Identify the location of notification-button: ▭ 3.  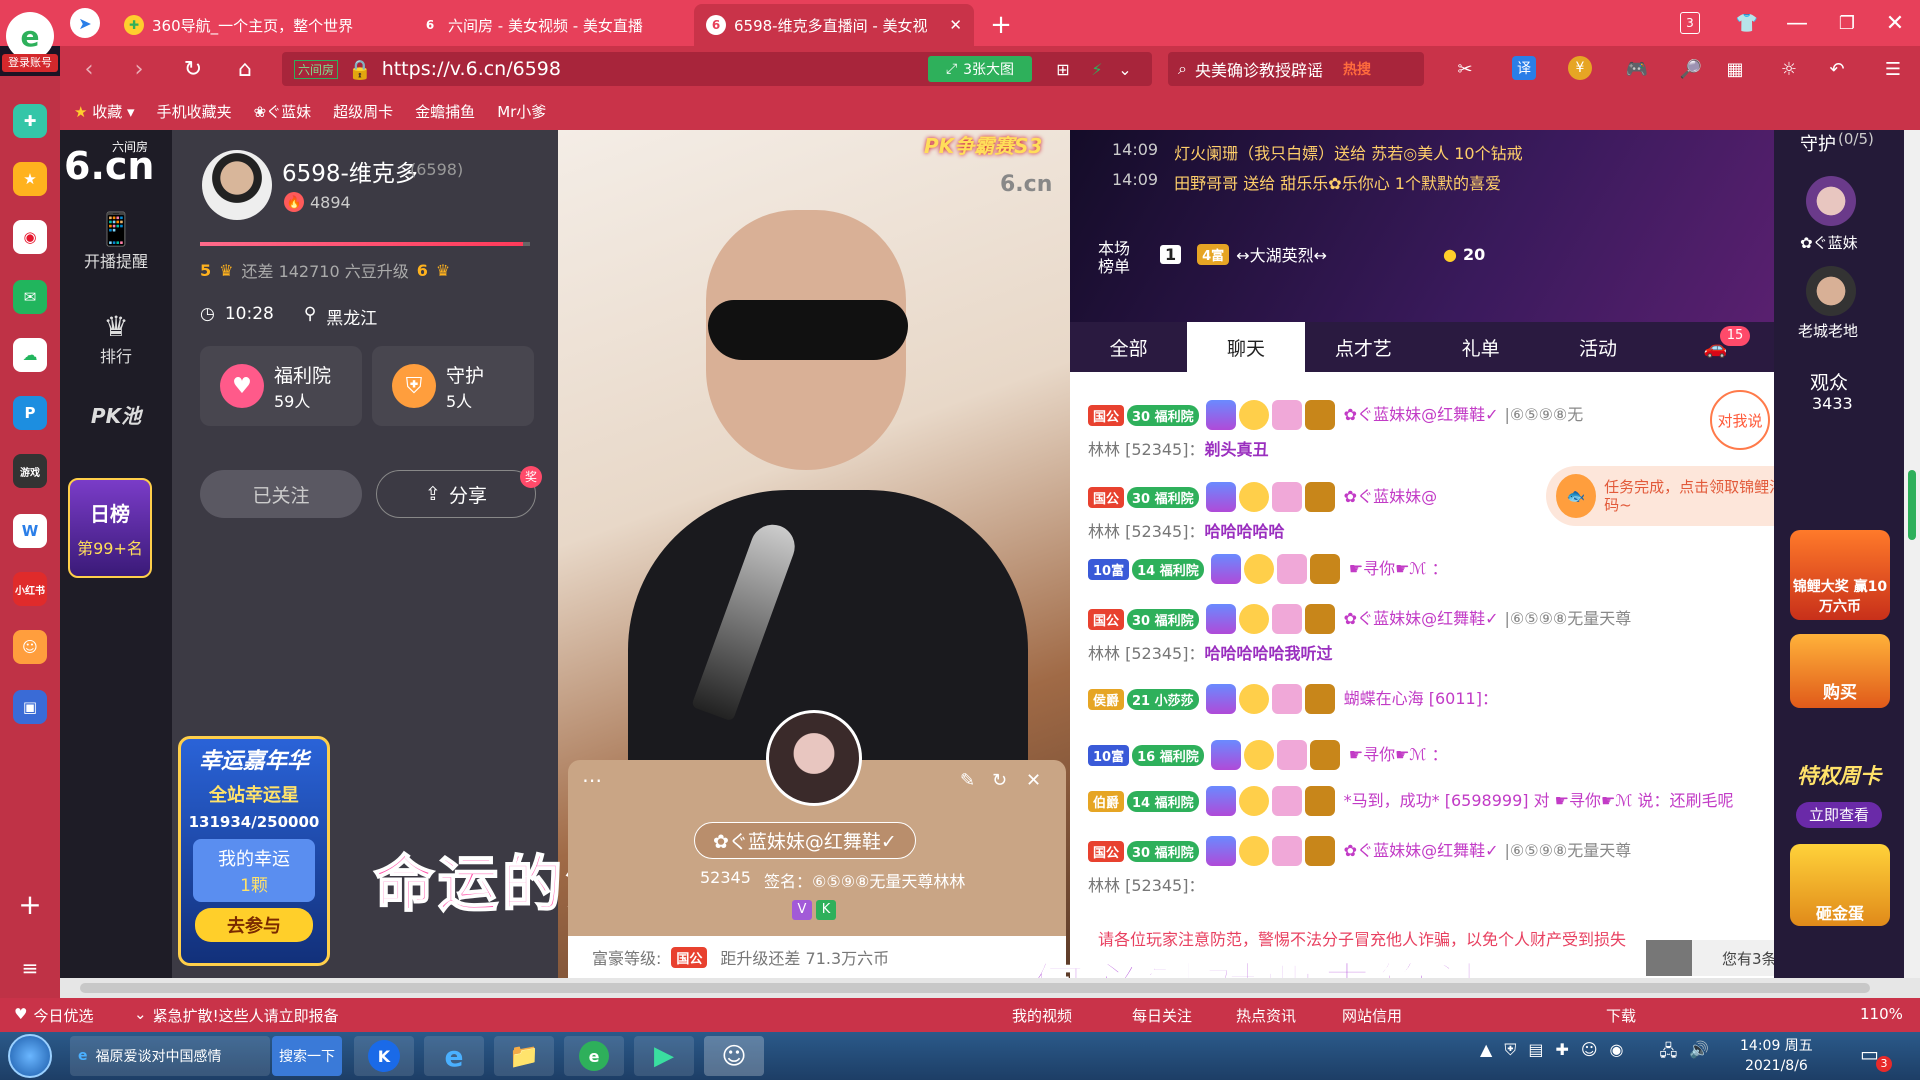
(1876, 1057).